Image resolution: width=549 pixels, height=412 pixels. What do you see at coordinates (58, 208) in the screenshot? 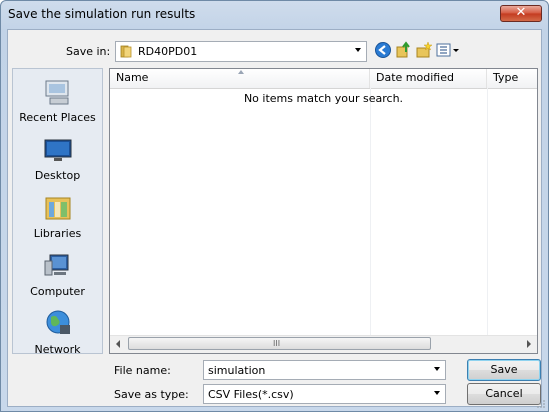
I see `libraries-icon` at bounding box center [58, 208].